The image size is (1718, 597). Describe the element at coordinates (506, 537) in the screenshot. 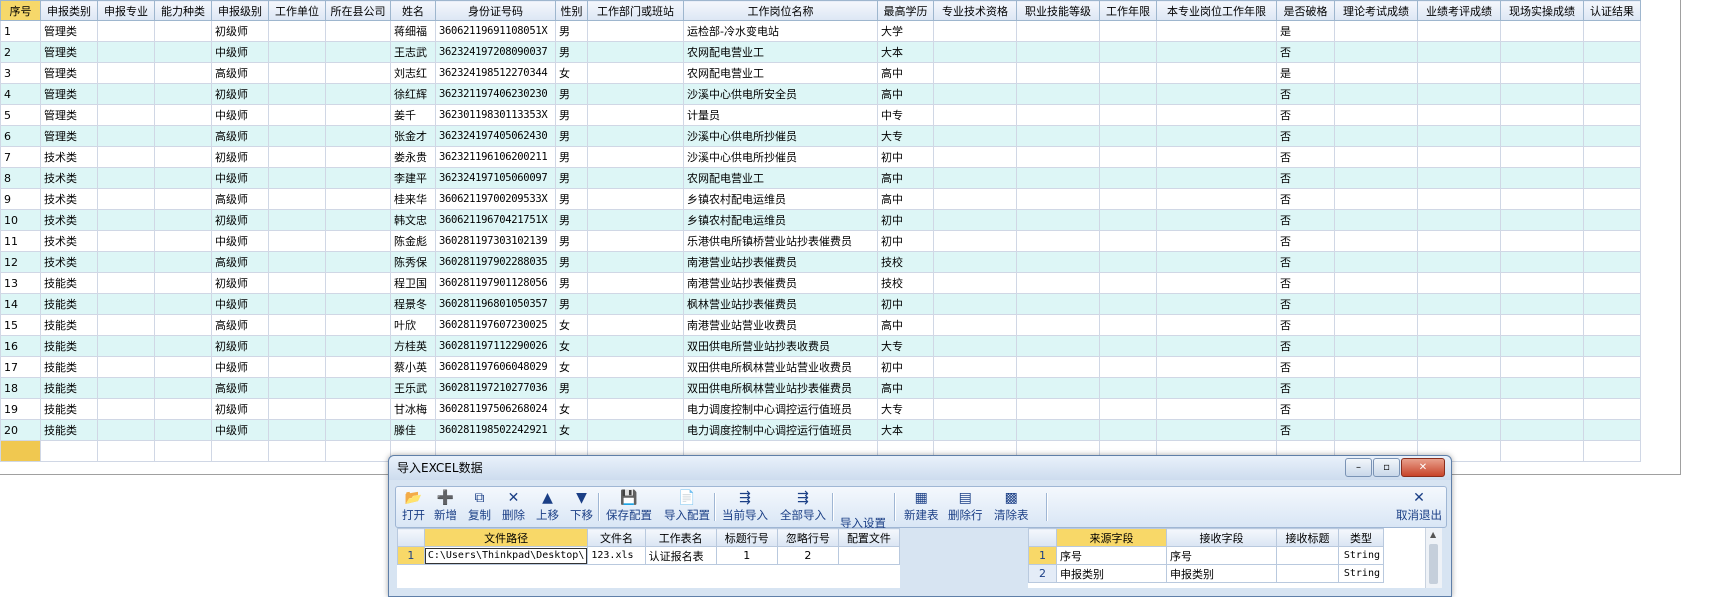

I see `column-header: 文件路径` at that location.